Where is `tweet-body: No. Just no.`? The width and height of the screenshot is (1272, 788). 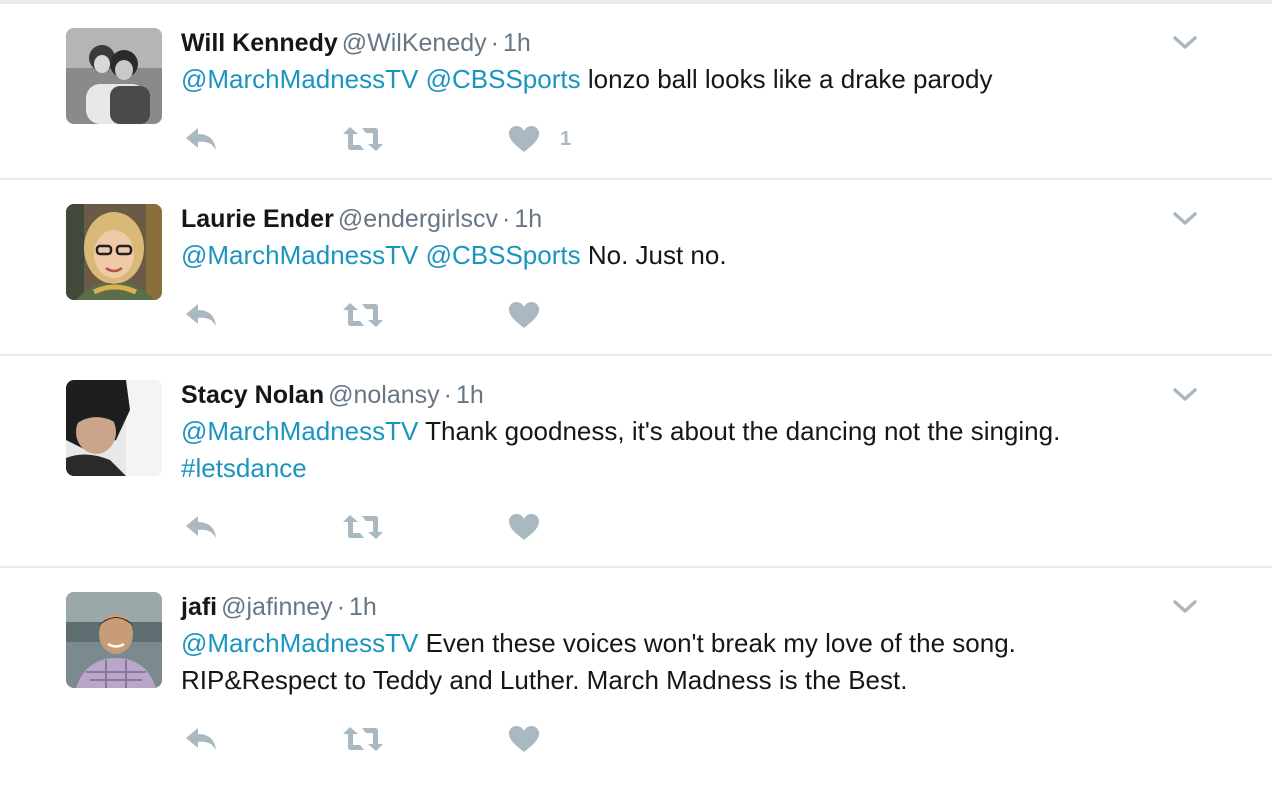 tweet-body: No. Just no. is located at coordinates (657, 255).